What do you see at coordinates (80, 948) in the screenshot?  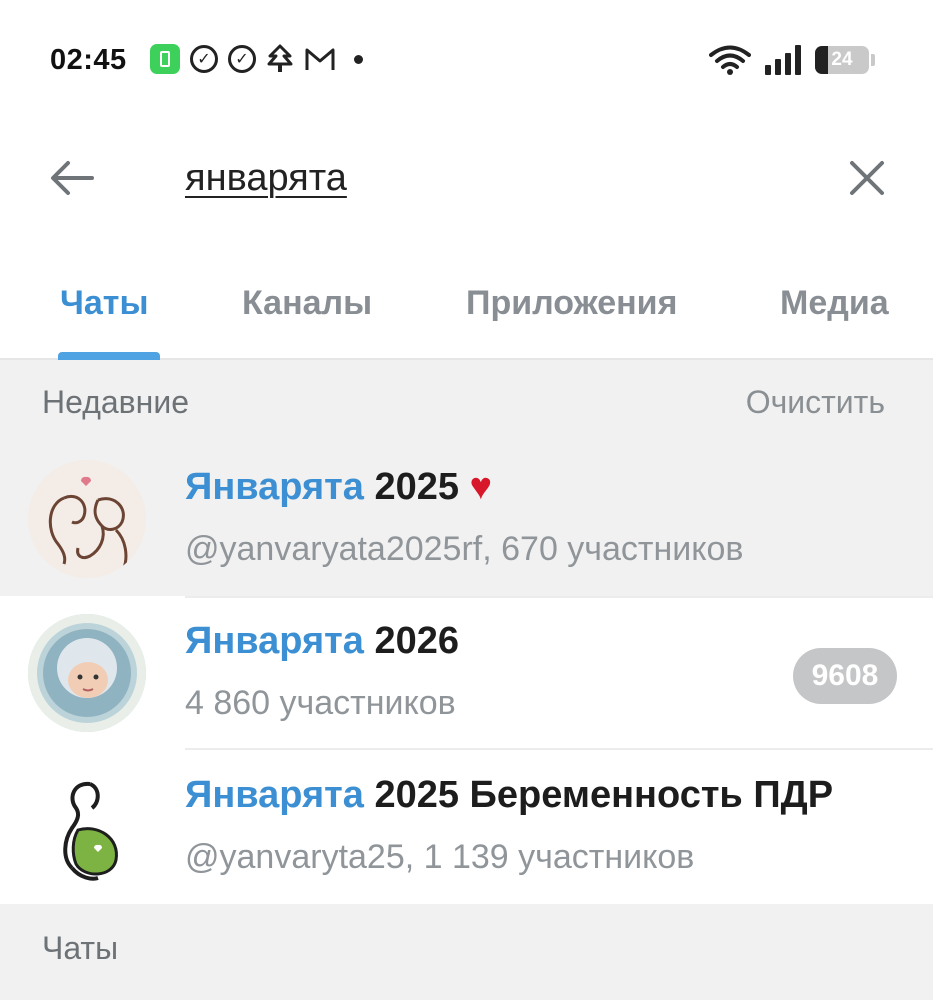 I see `chats-section-title: Чаты` at bounding box center [80, 948].